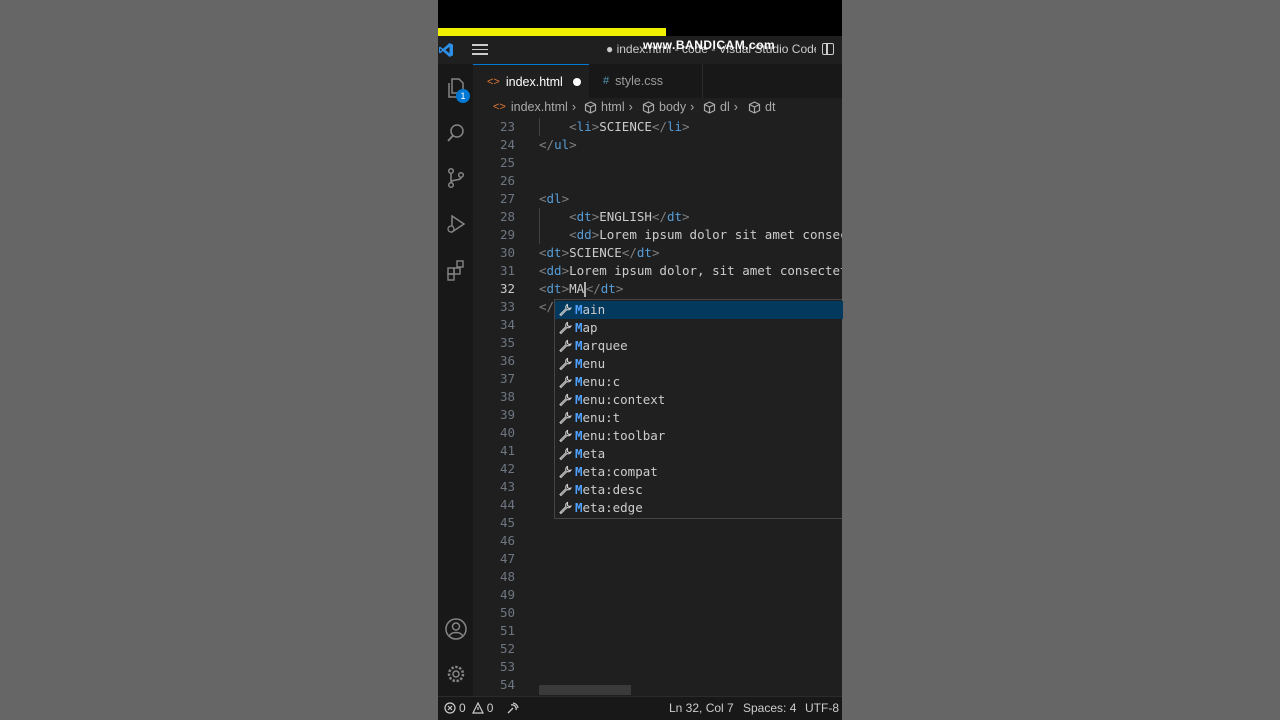 The image size is (1280, 720). Describe the element at coordinates (616, 471) in the screenshot. I see `suggestion-label: Meta:compat` at that location.